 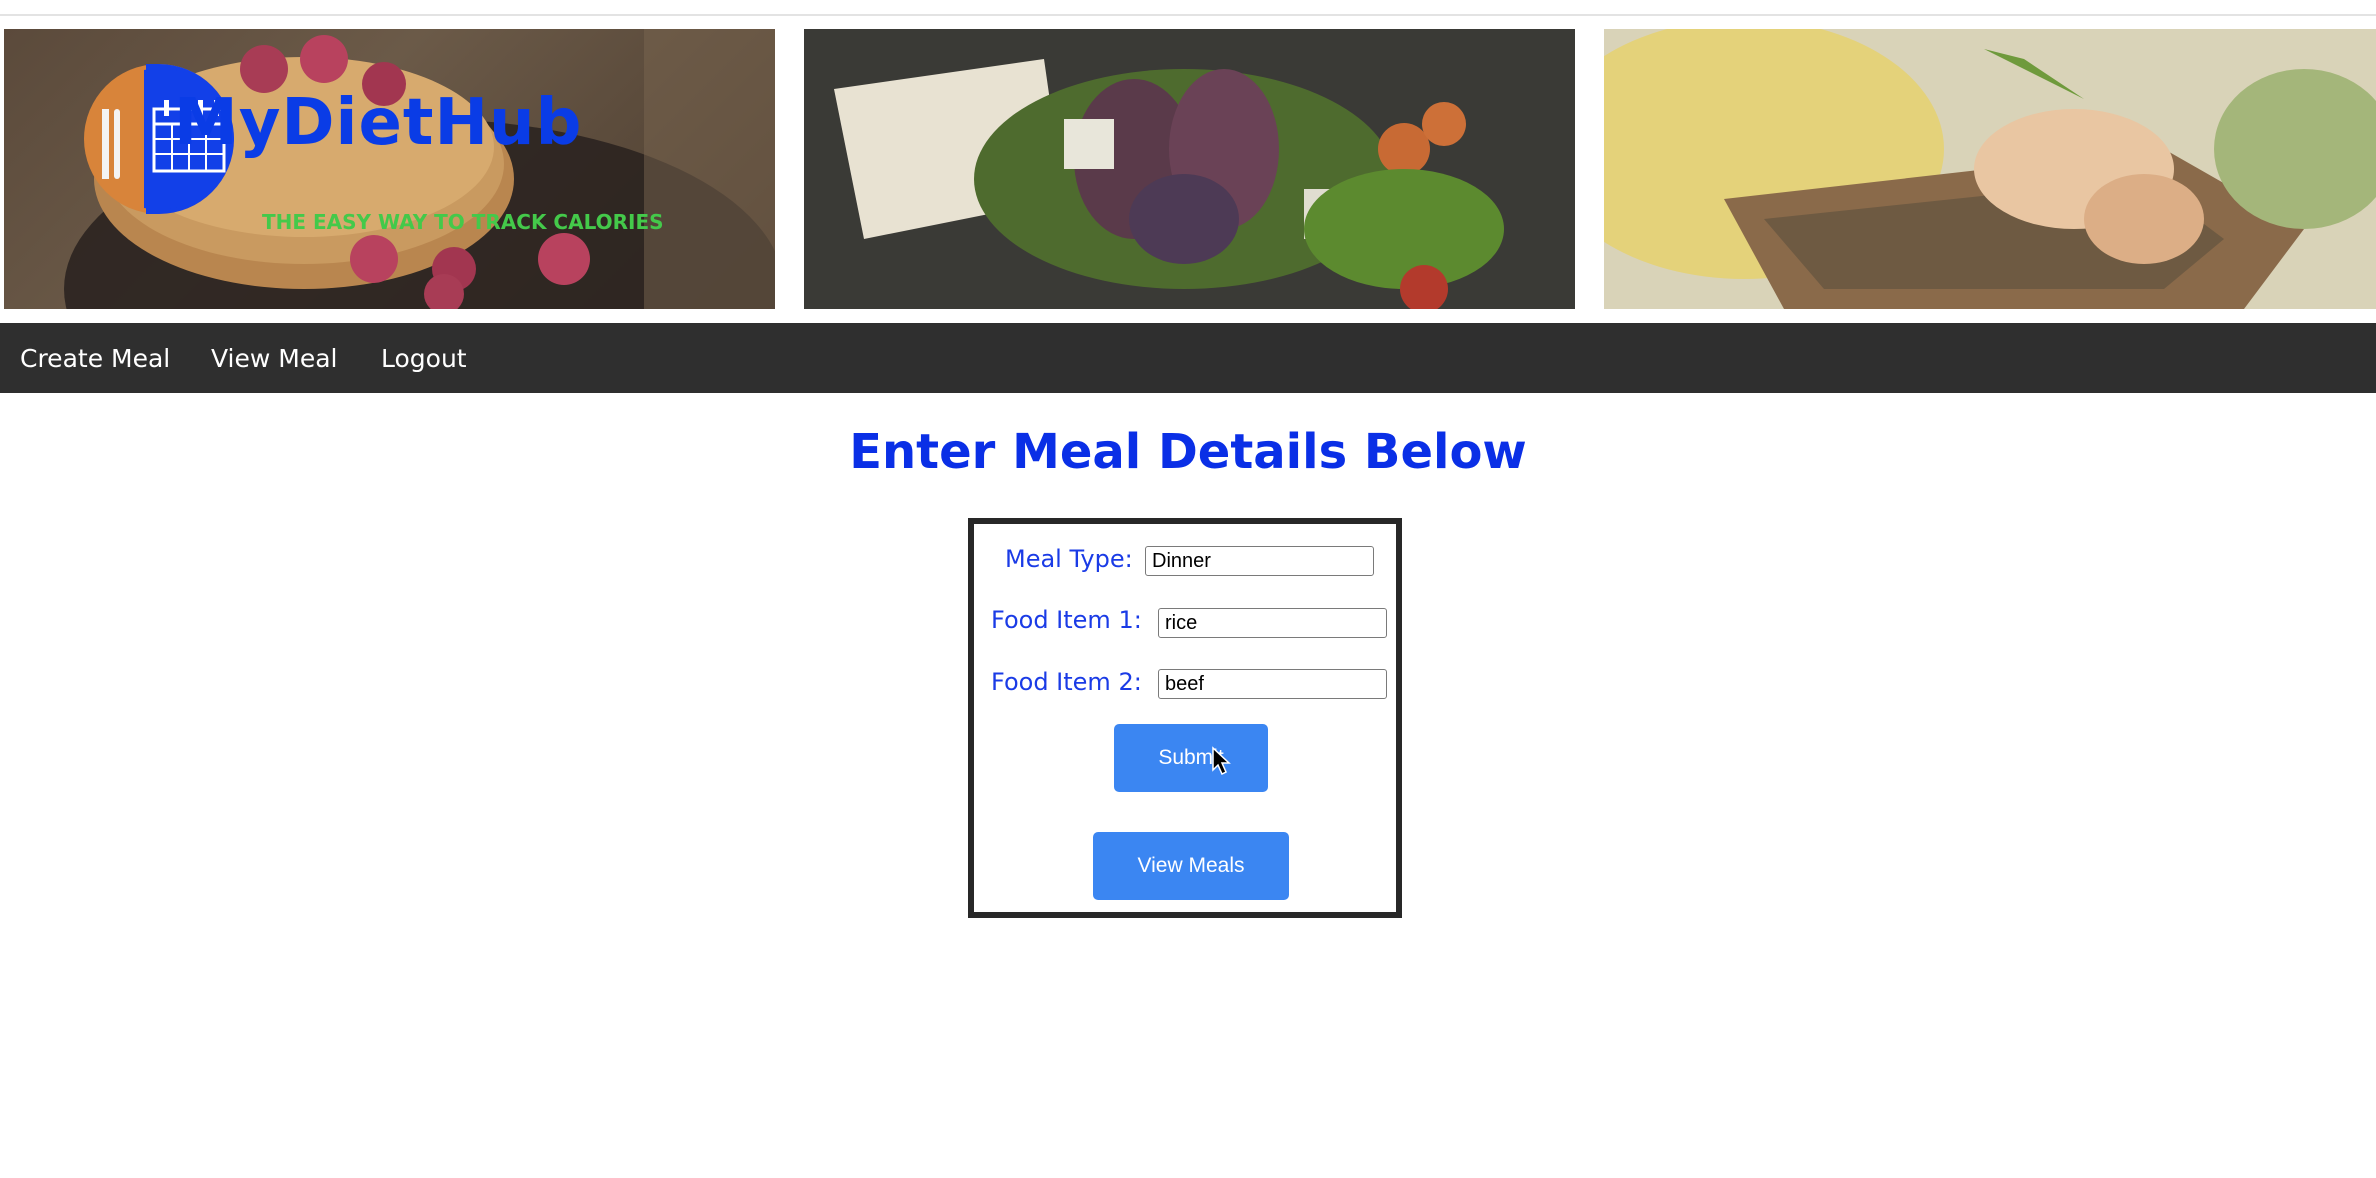 What do you see at coordinates (1191, 758) in the screenshot?
I see `submit-button: Submit` at bounding box center [1191, 758].